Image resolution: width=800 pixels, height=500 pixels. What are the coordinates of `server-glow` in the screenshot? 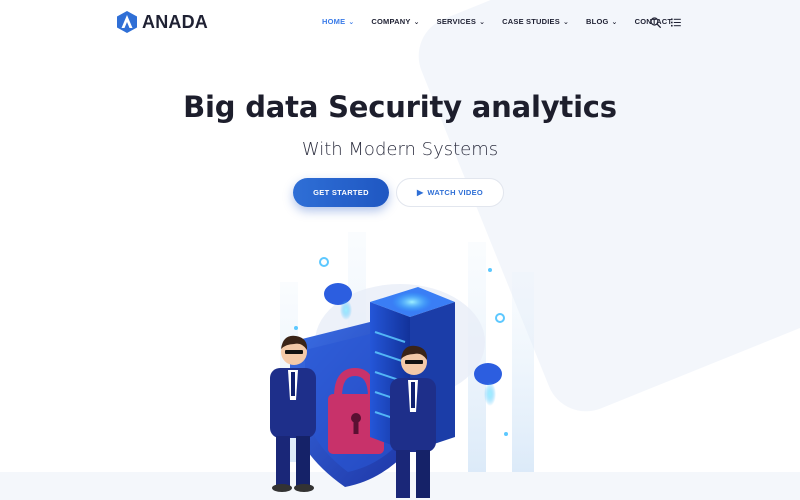 It's located at (412, 302).